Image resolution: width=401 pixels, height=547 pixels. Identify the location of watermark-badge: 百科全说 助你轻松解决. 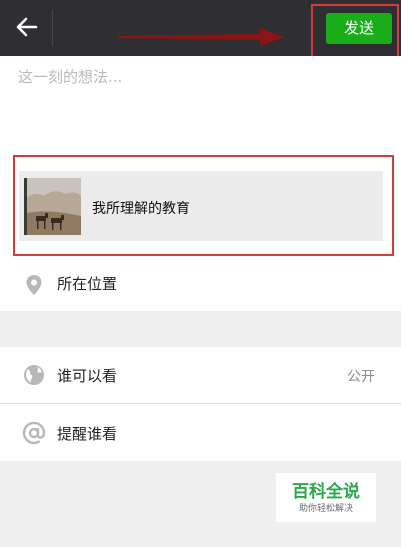
(326, 497).